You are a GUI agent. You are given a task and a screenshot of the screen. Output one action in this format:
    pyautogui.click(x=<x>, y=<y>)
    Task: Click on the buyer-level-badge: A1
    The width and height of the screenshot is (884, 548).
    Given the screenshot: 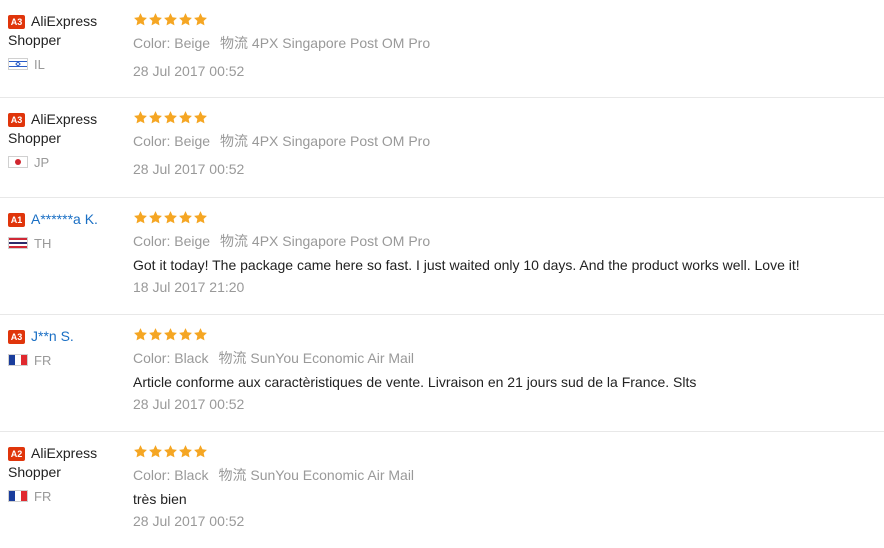 What is the action you would take?
    pyautogui.click(x=16, y=220)
    